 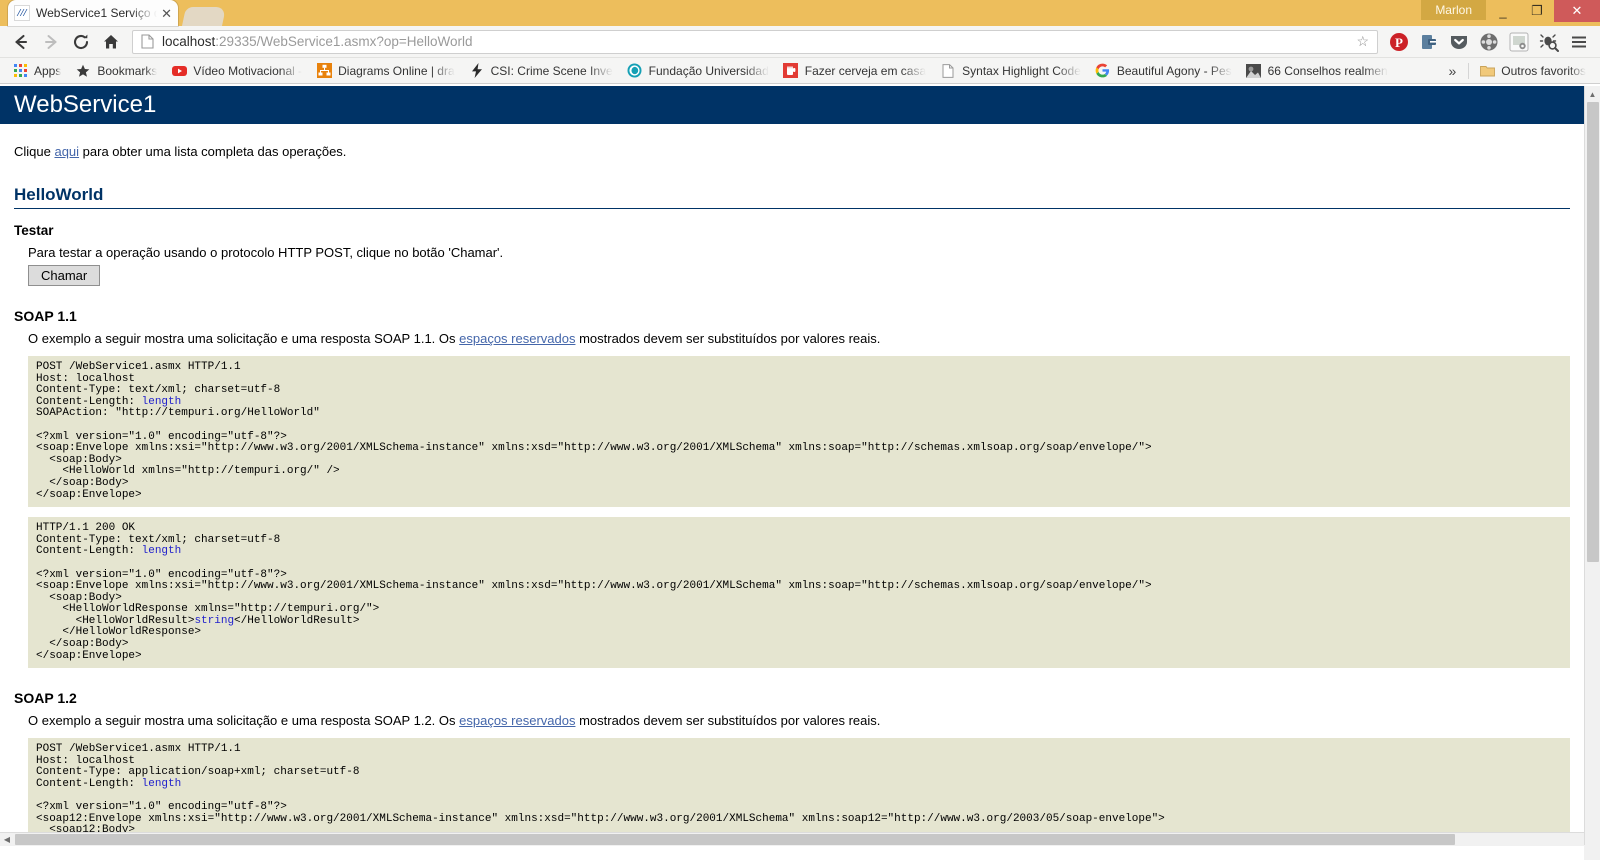 What do you see at coordinates (45, 698) in the screenshot?
I see `soap12-heading: SOAP 1.2` at bounding box center [45, 698].